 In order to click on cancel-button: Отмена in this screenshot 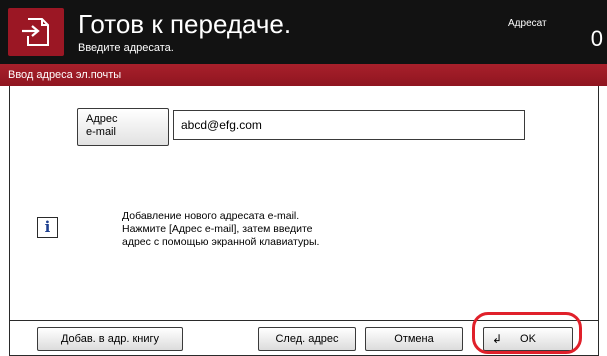, I will do `click(414, 339)`.